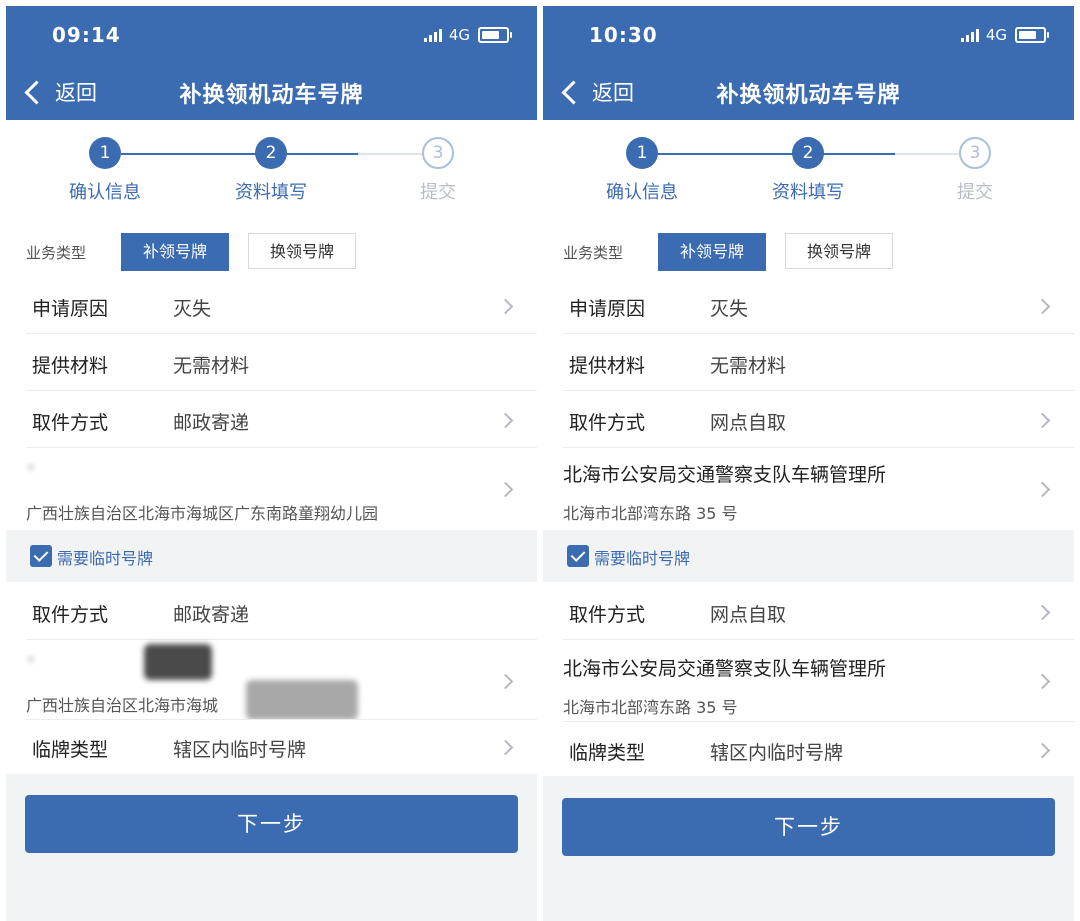 The width and height of the screenshot is (1080, 921). What do you see at coordinates (725, 669) in the screenshot?
I see `temp-pickup-point-name: 北海市公安局交通警察支队车辆管理所` at bounding box center [725, 669].